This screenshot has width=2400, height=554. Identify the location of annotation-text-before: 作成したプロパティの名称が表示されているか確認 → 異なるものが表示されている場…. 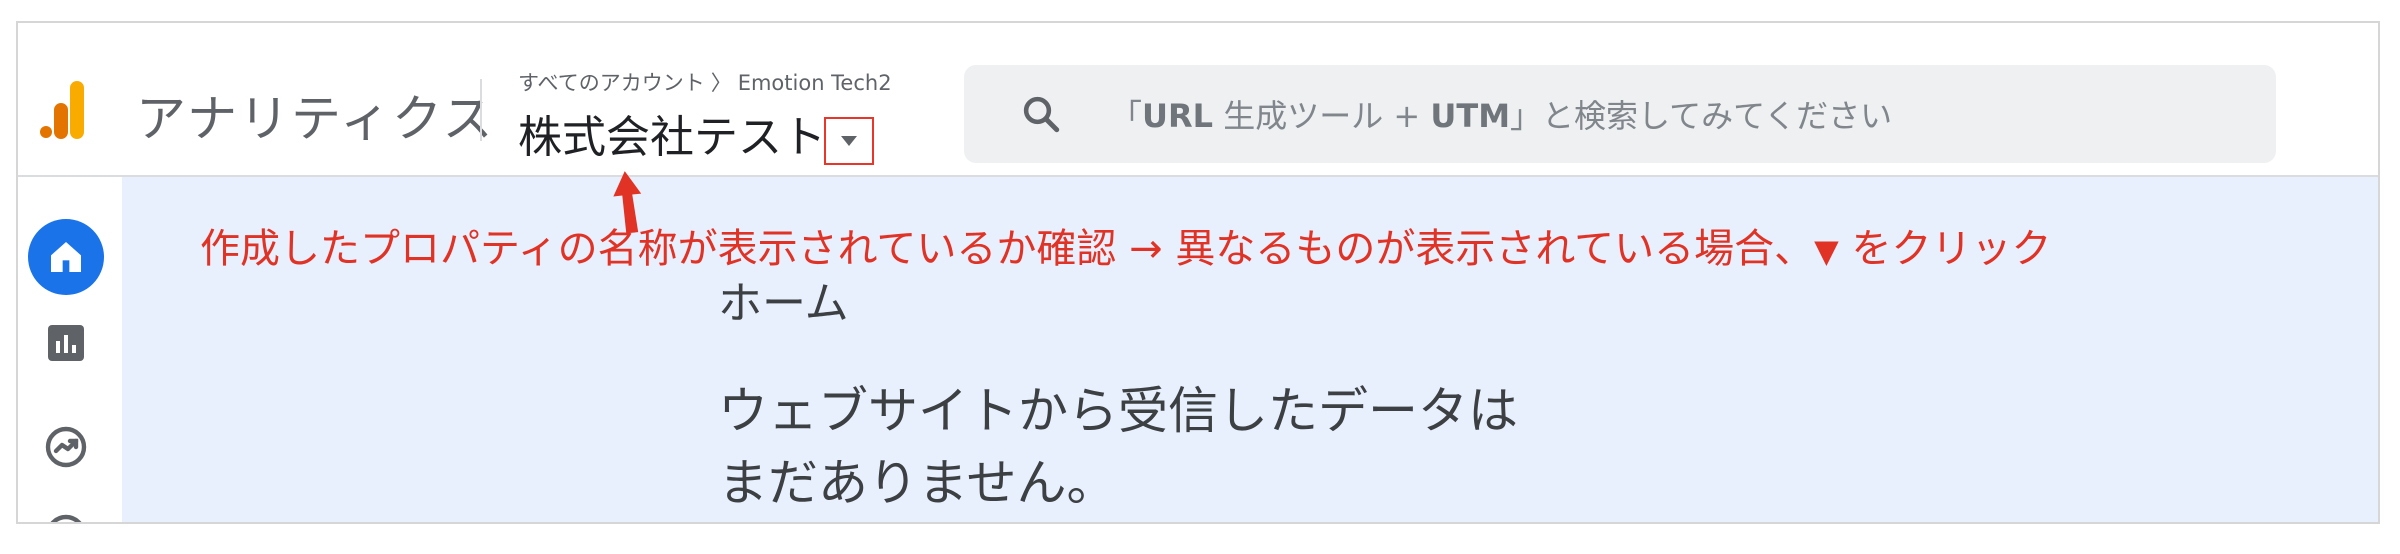
(1007, 249).